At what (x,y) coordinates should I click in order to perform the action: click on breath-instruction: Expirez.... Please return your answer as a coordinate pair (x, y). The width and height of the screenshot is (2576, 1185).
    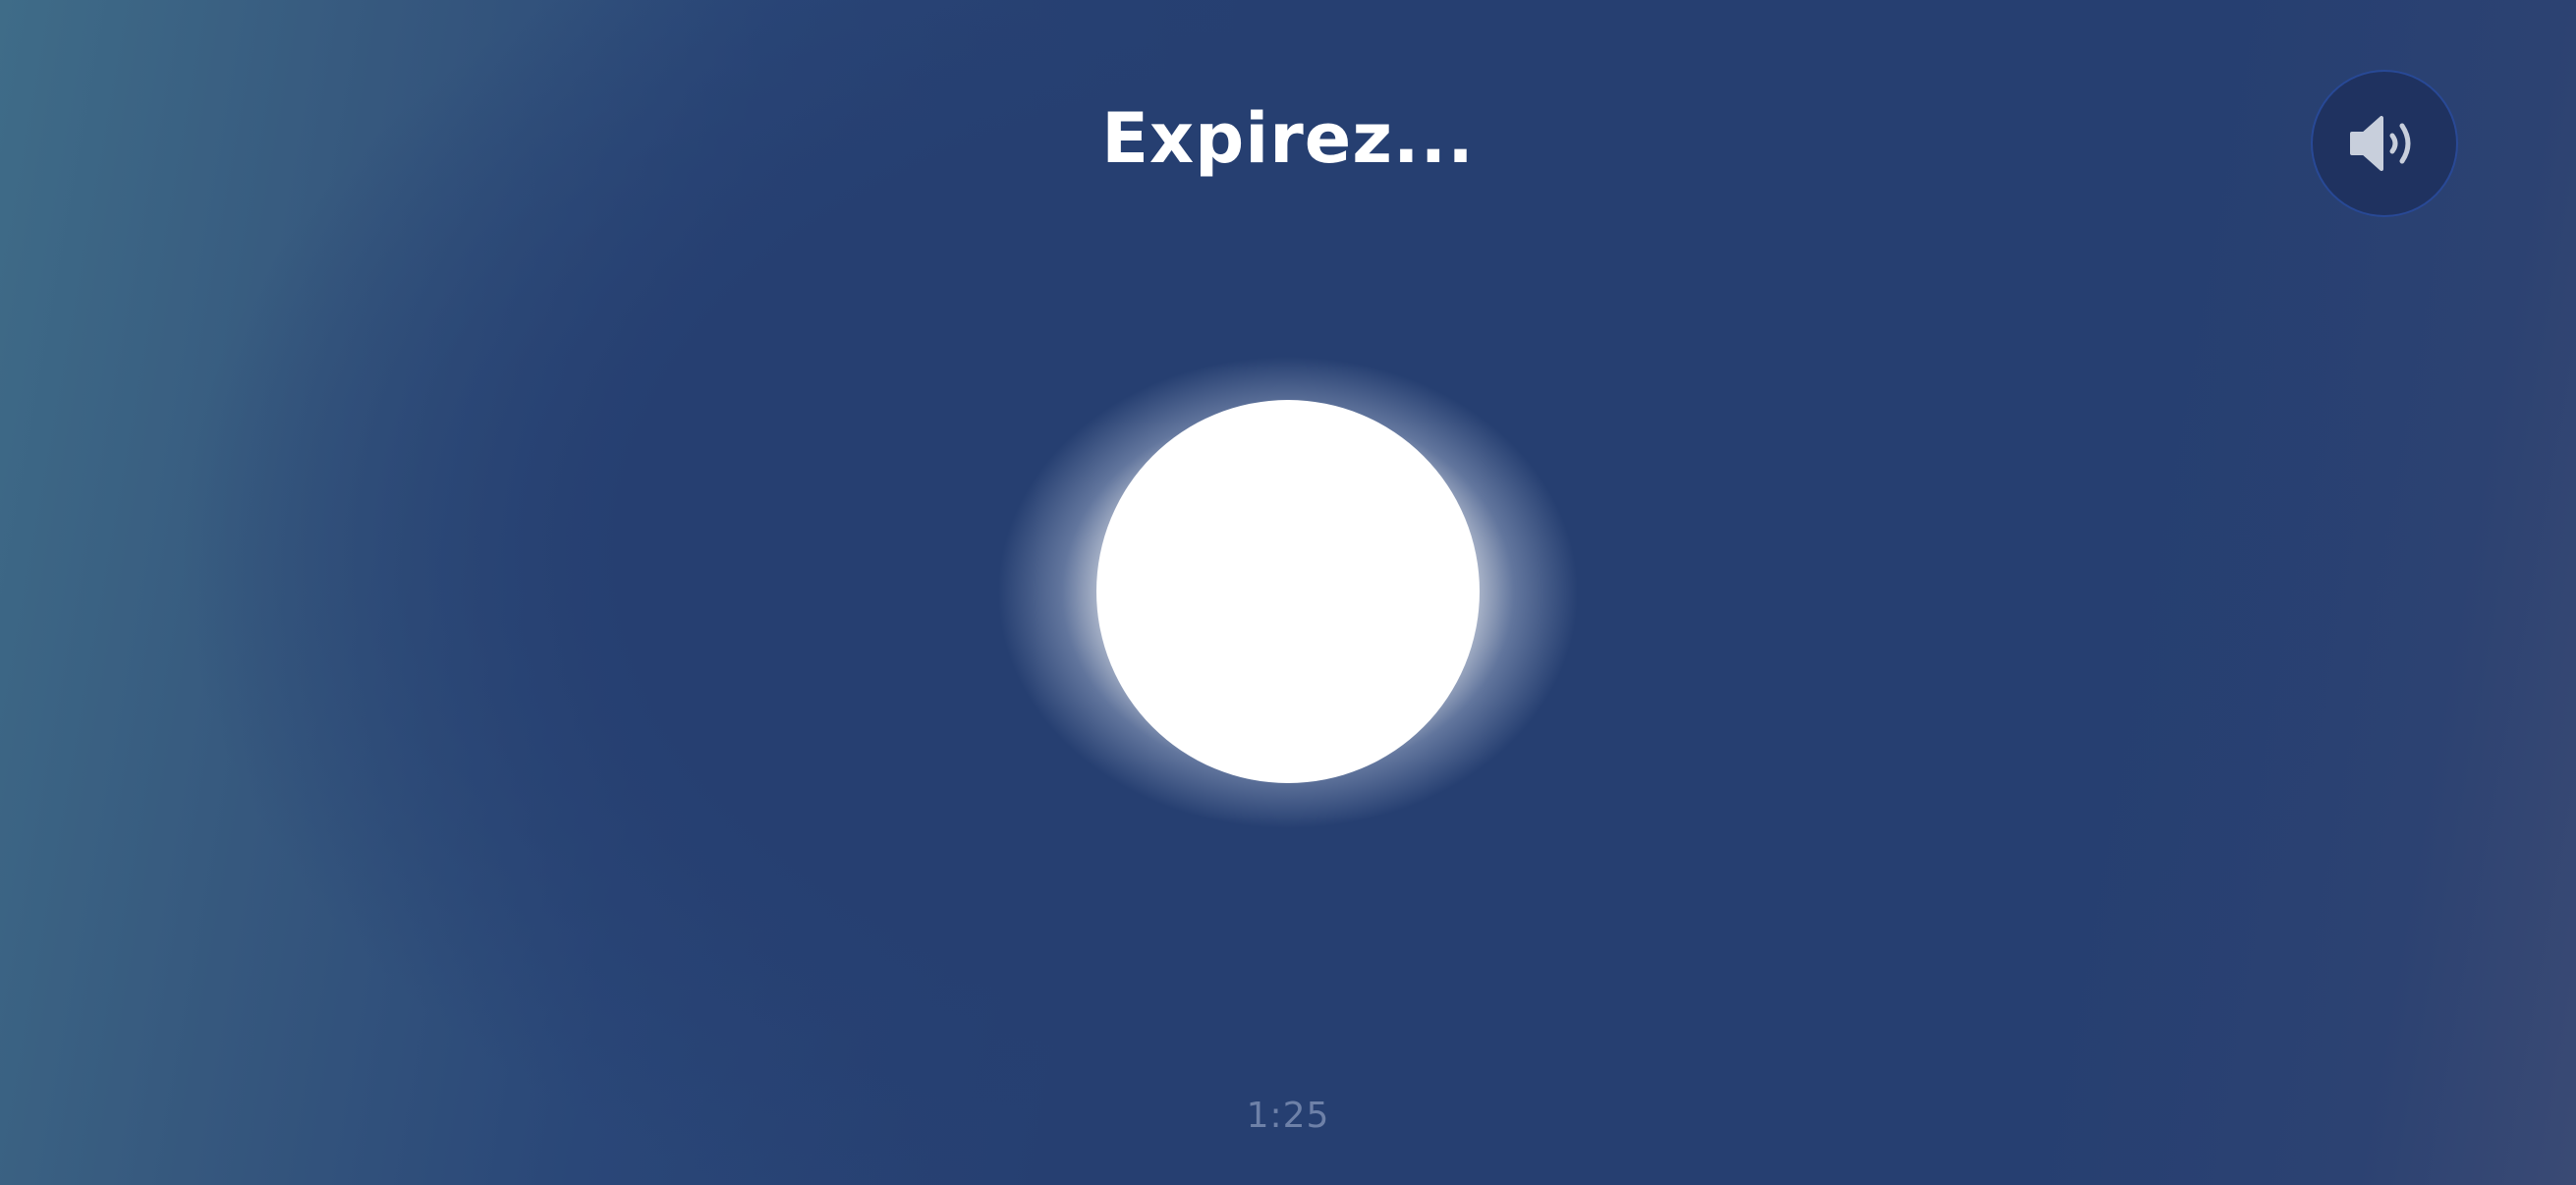
    Looking at the image, I should click on (1288, 138).